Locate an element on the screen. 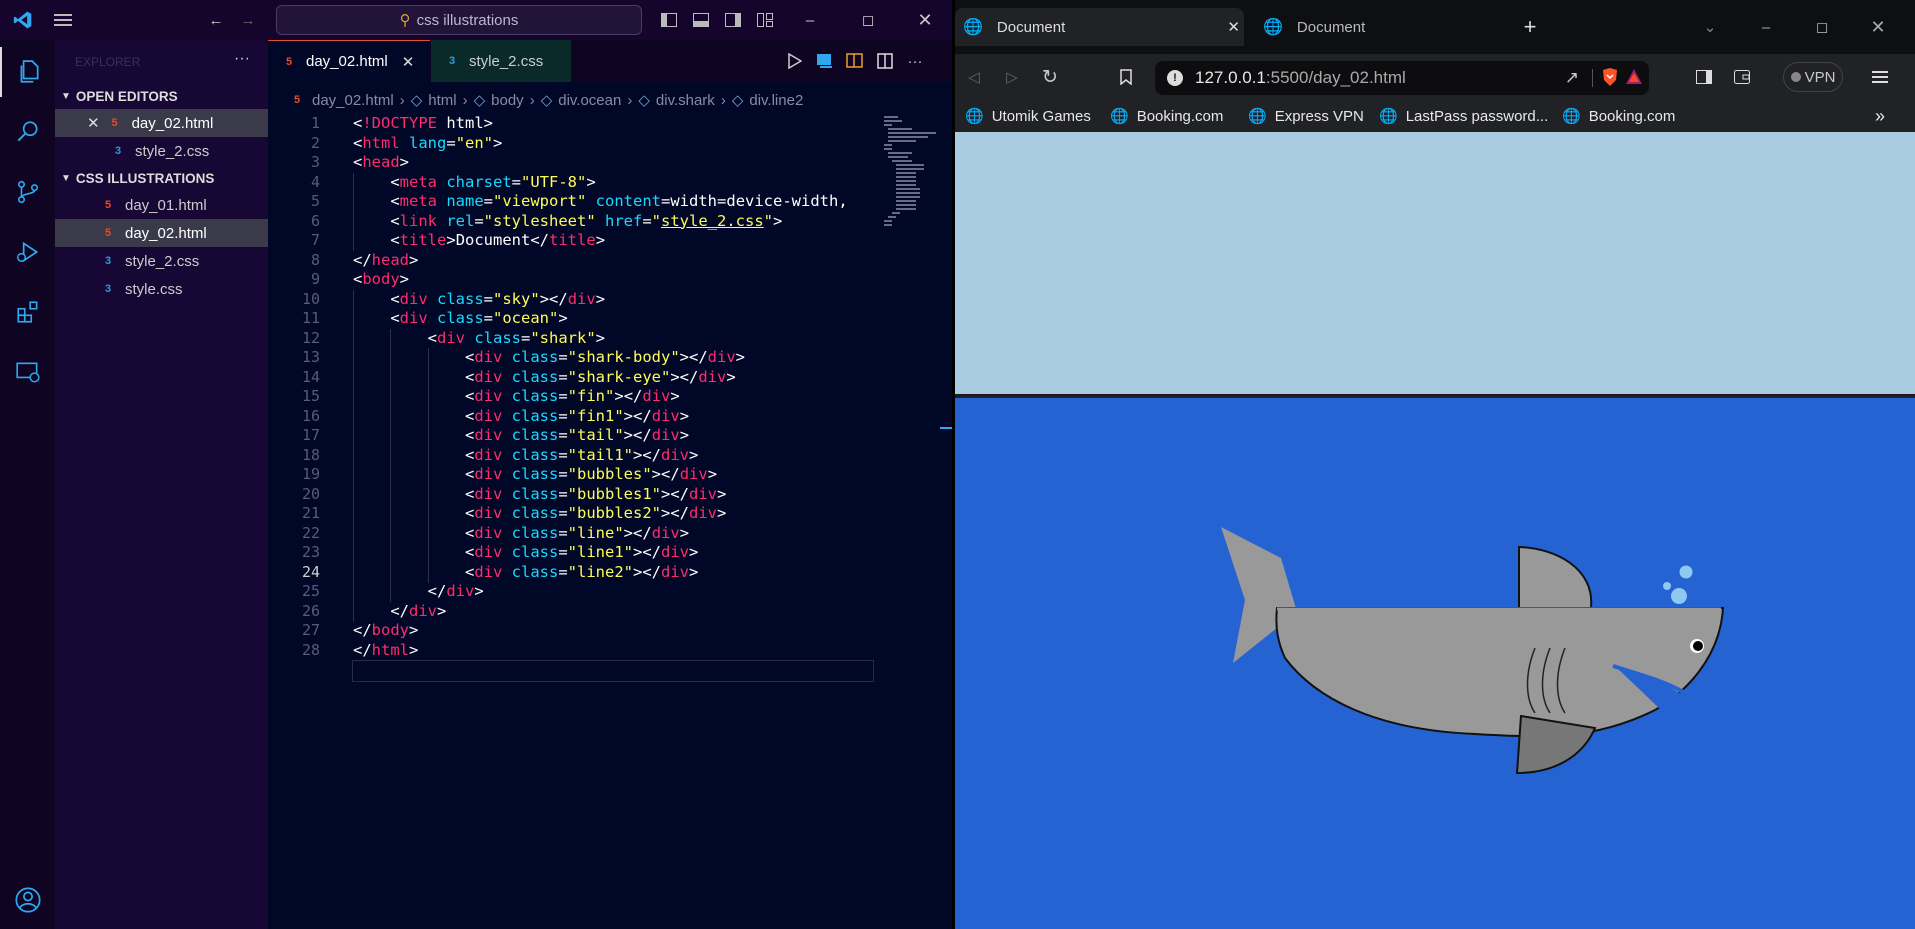  file-item: 3 style_2.css is located at coordinates (161, 261).